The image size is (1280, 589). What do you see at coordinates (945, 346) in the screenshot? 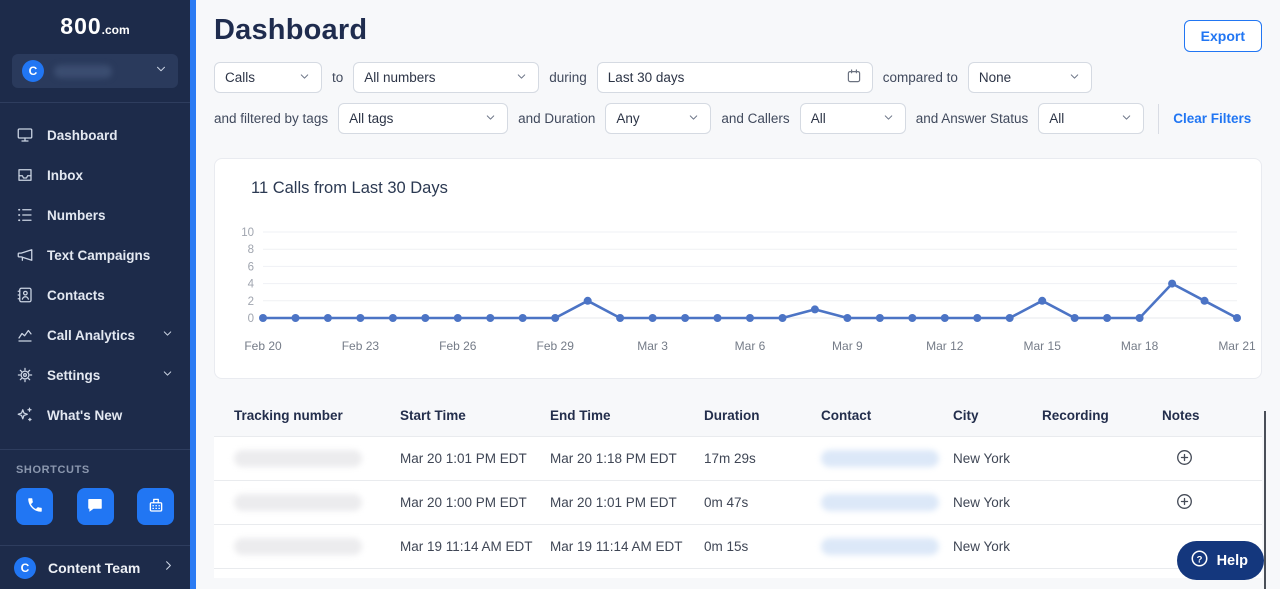
I see `svg-text: Mar 12` at bounding box center [945, 346].